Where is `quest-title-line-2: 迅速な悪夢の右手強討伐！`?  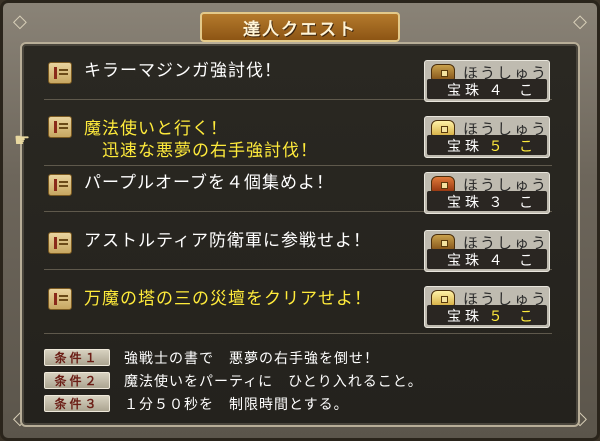 quest-title-line-2: 迅速な悪夢の右手強討伐！ is located at coordinates (201, 151).